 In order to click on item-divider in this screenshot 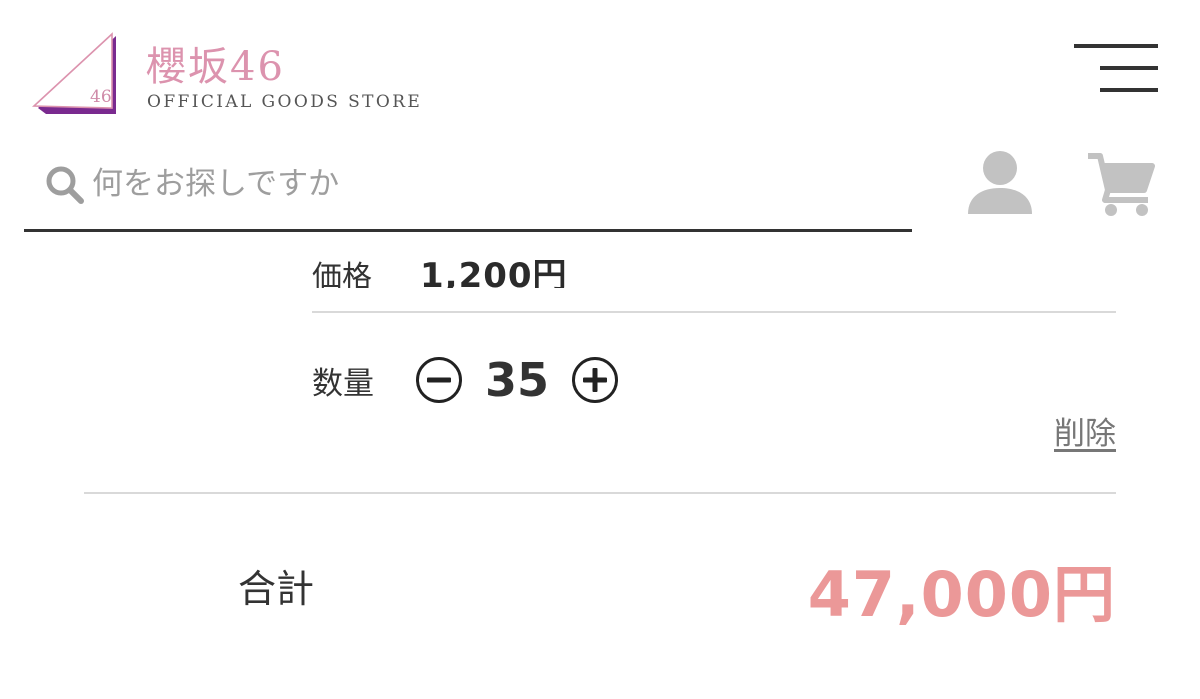, I will do `click(714, 312)`.